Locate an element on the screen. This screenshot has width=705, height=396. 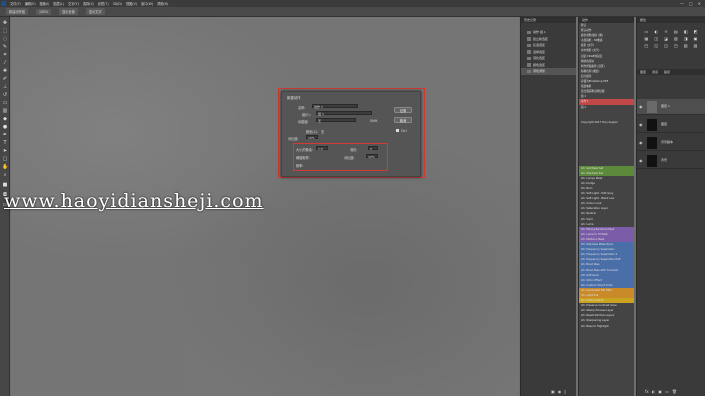
menu-help: 帮助(H) is located at coordinates (162, 3).